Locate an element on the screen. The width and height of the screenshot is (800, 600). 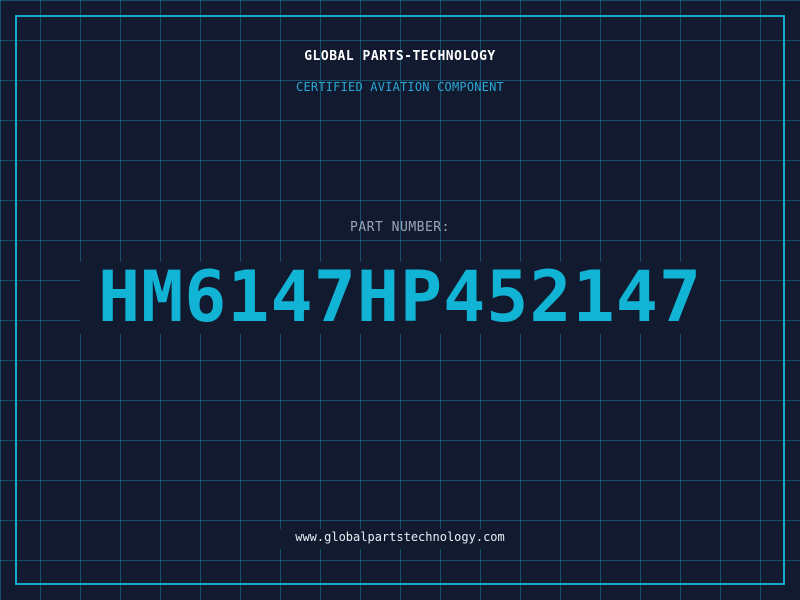
company-name: GLOBAL PARTS-TECHNOLOGY is located at coordinates (400, 56).